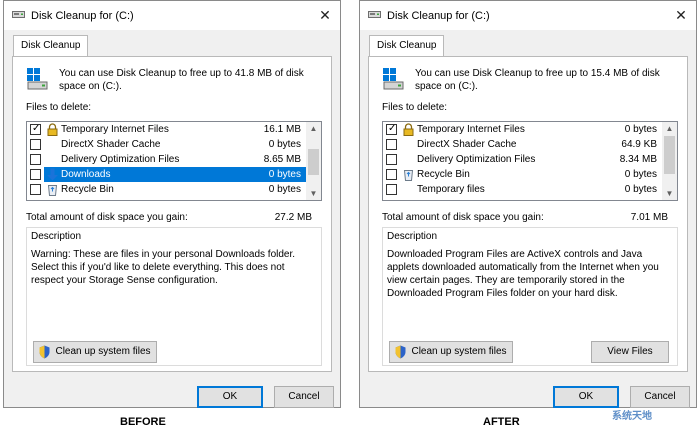 The height and width of the screenshot is (431, 700). I want to click on file-name: Delivery Optimization Files, so click(120, 159).